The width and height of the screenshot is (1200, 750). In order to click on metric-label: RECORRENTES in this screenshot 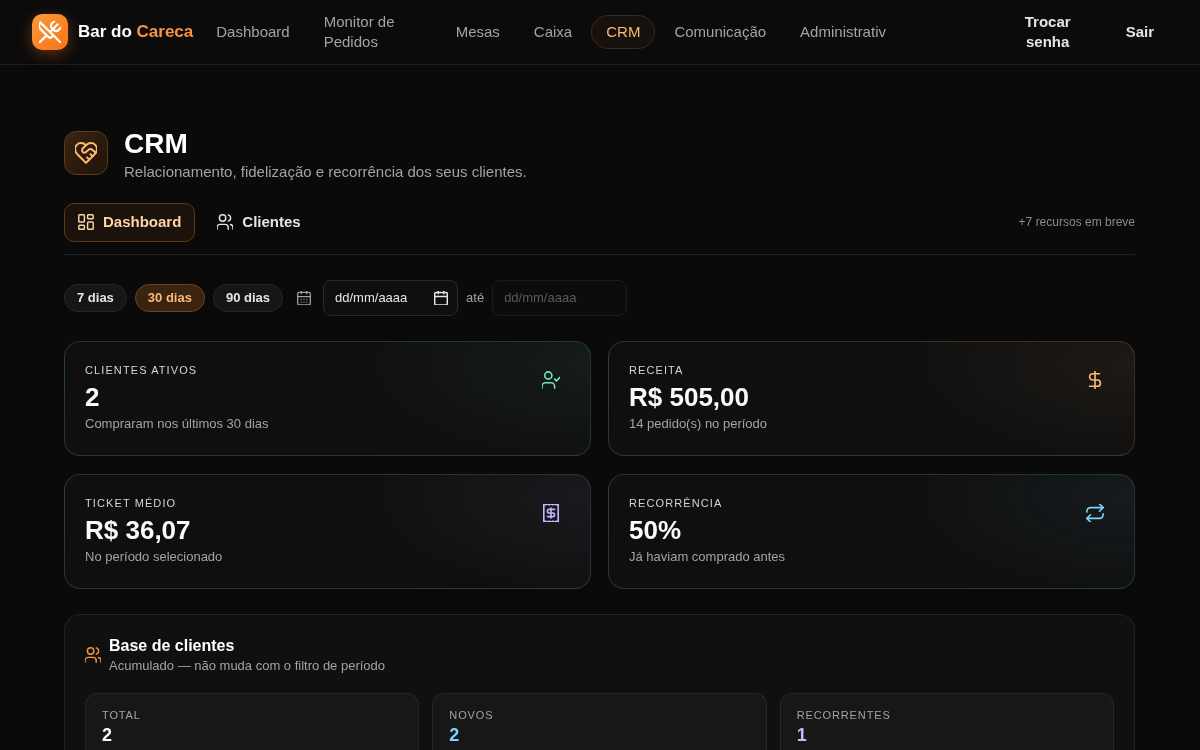, I will do `click(844, 714)`.